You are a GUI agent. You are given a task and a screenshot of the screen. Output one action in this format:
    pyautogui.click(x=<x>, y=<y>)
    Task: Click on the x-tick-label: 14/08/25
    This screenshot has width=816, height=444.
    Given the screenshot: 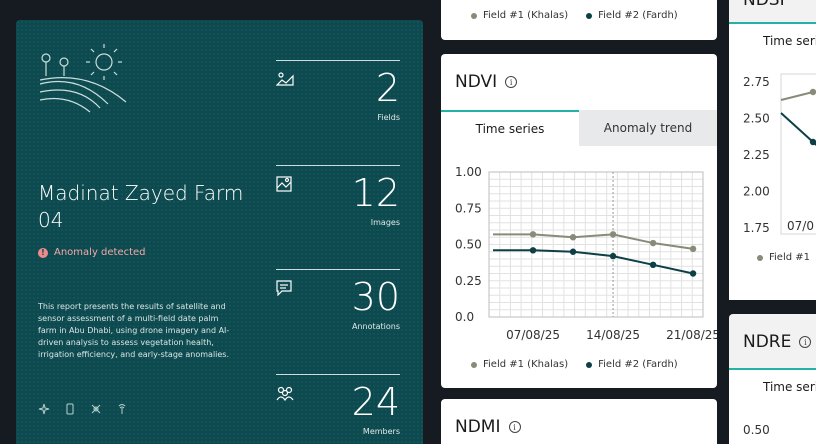 What is the action you would take?
    pyautogui.click(x=613, y=335)
    